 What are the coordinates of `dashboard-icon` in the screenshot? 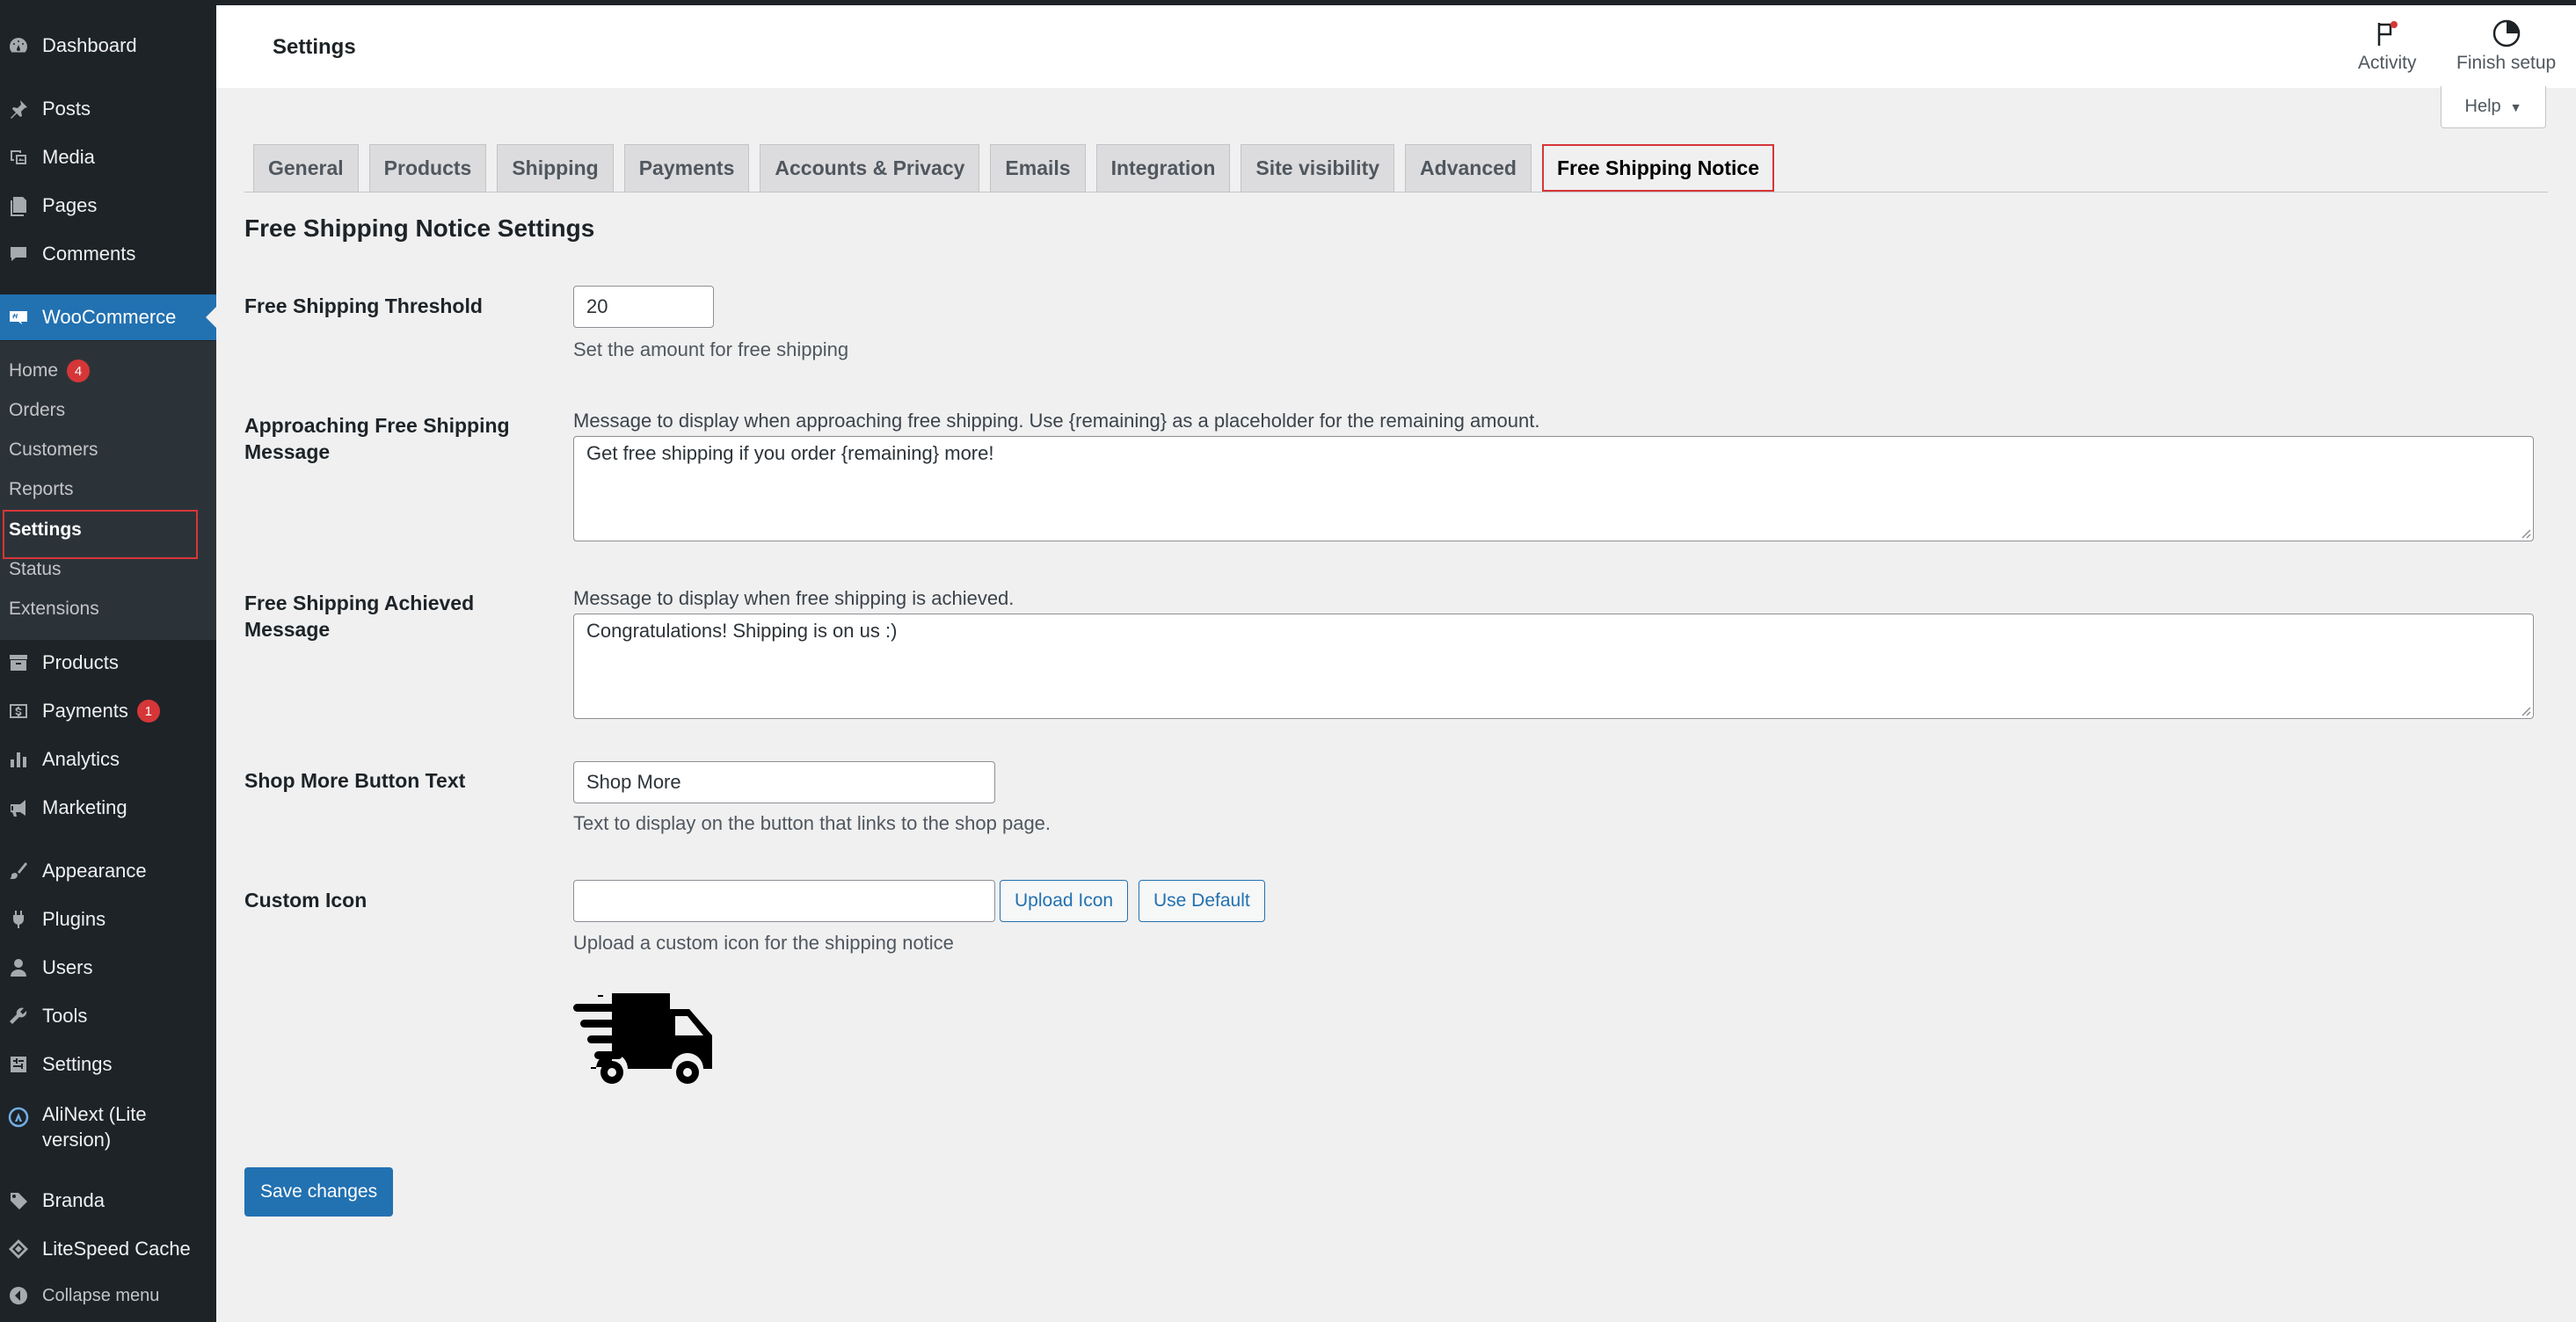 It's located at (18, 46).